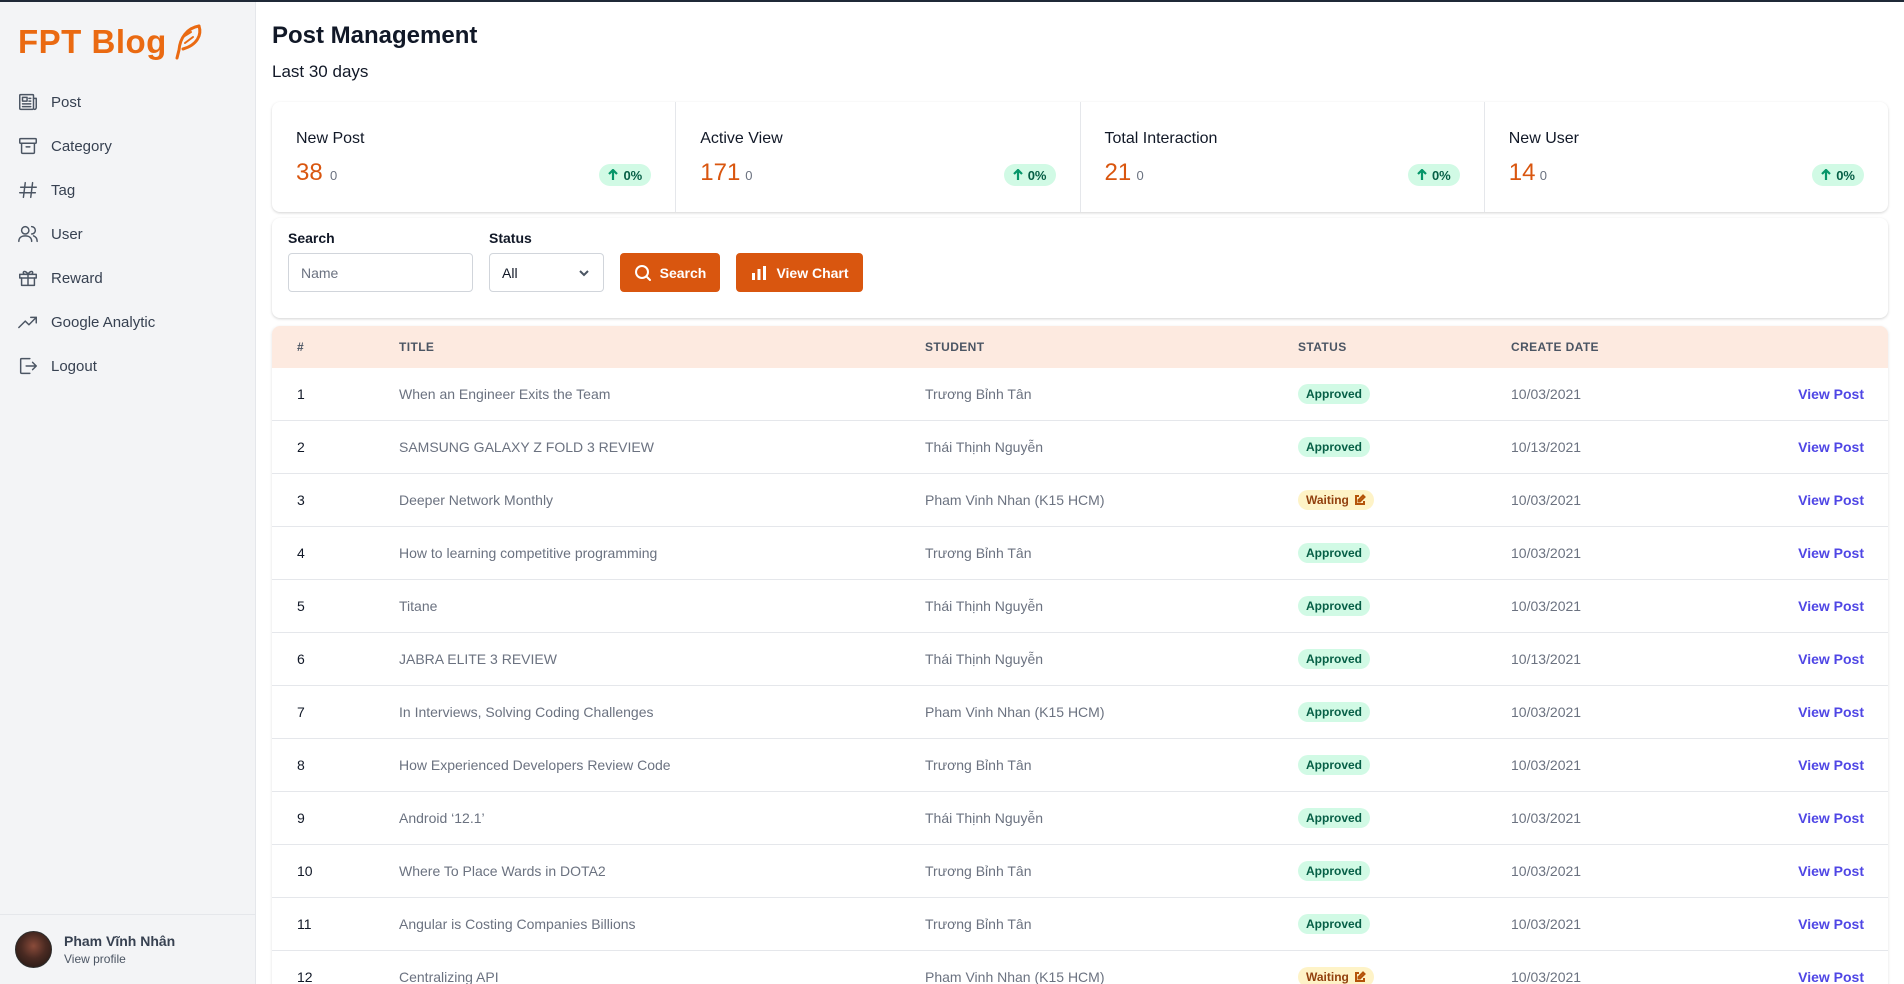  I want to click on status-select-value: All, so click(510, 272).